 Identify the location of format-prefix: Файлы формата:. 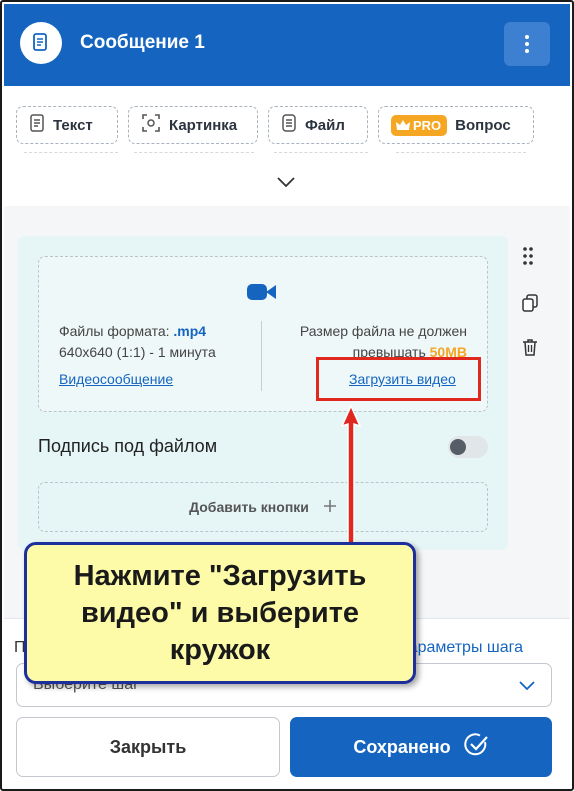
(116, 331).